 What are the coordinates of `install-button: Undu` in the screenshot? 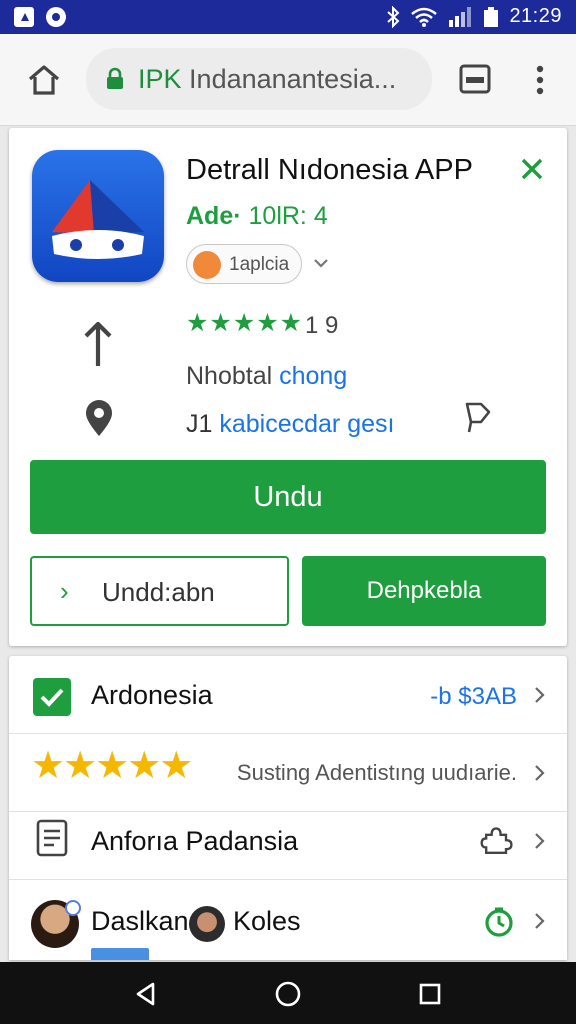 It's located at (288, 497).